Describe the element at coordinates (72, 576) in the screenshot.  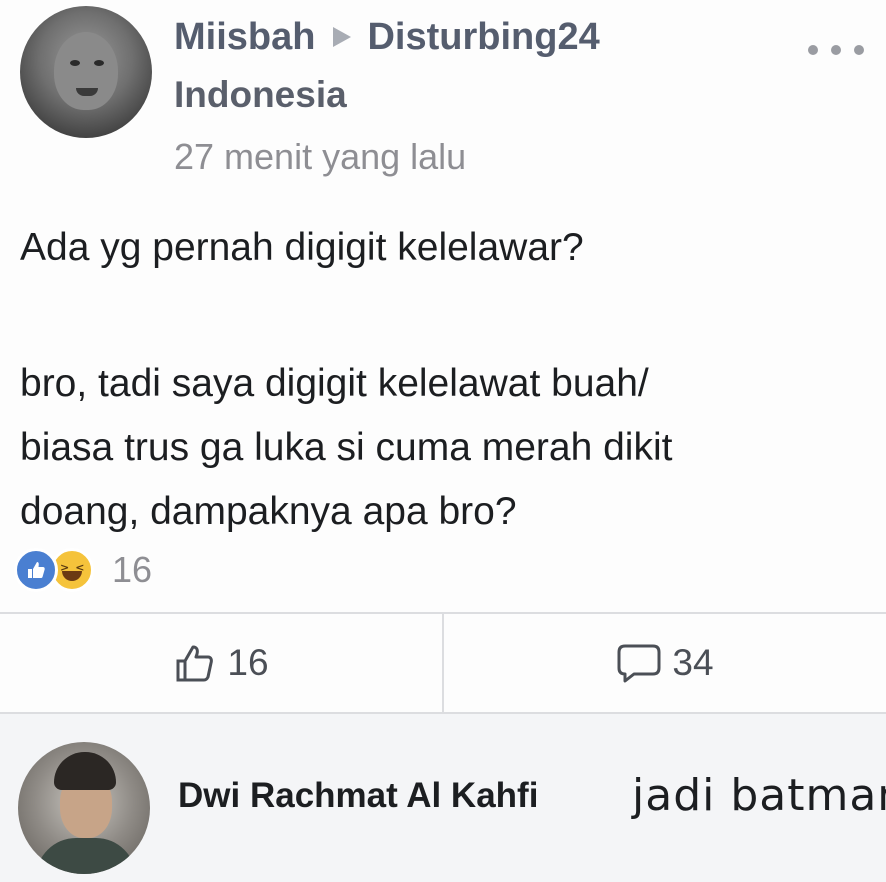
I see `haha-mouth` at that location.